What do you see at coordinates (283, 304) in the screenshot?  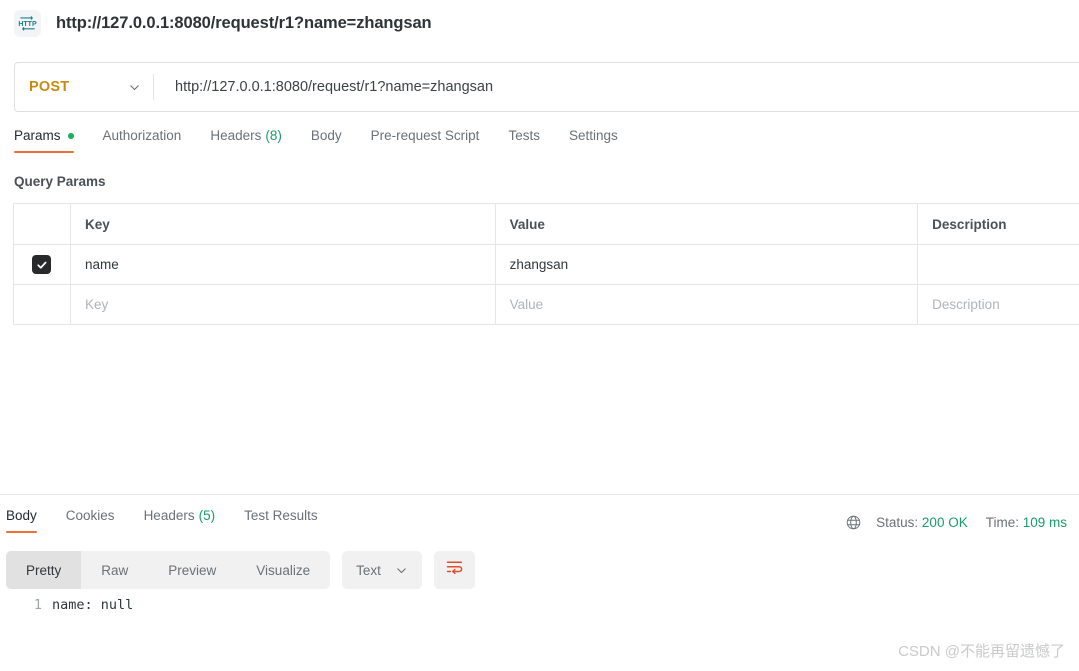 I see `new-param-key-input: Key` at bounding box center [283, 304].